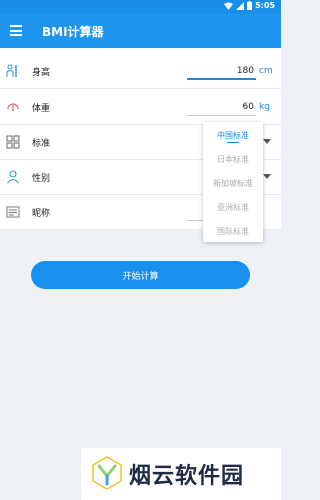  Describe the element at coordinates (13, 142) in the screenshot. I see `grid-icon` at that location.